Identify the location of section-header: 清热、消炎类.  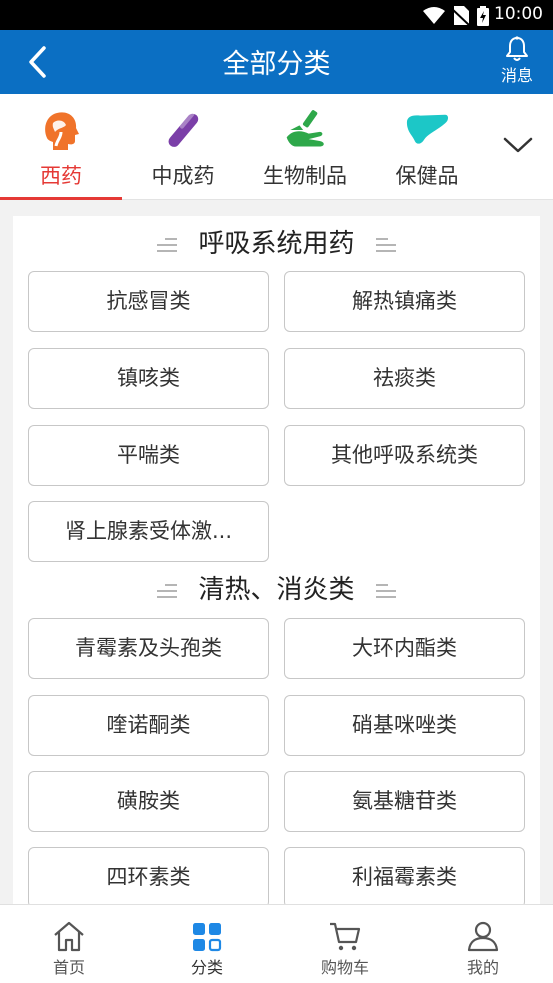
(276, 590).